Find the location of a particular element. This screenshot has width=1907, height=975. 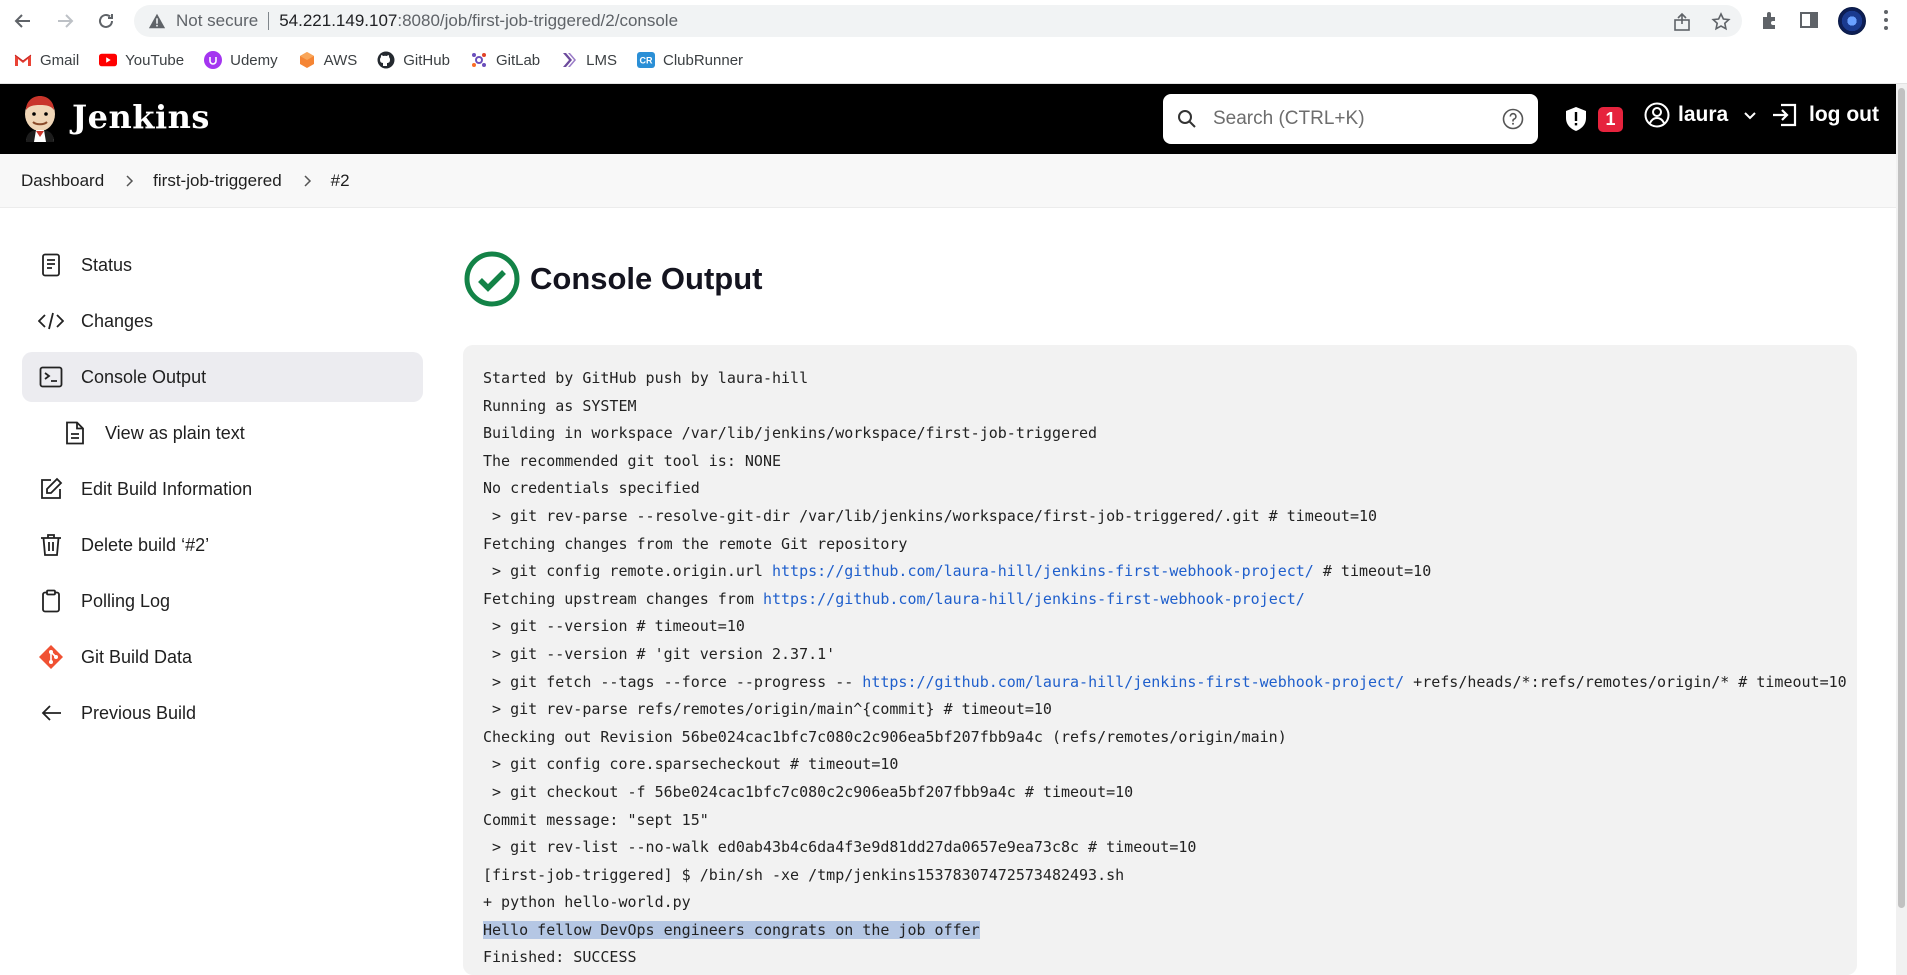

omnibox-separator is located at coordinates (269, 21).